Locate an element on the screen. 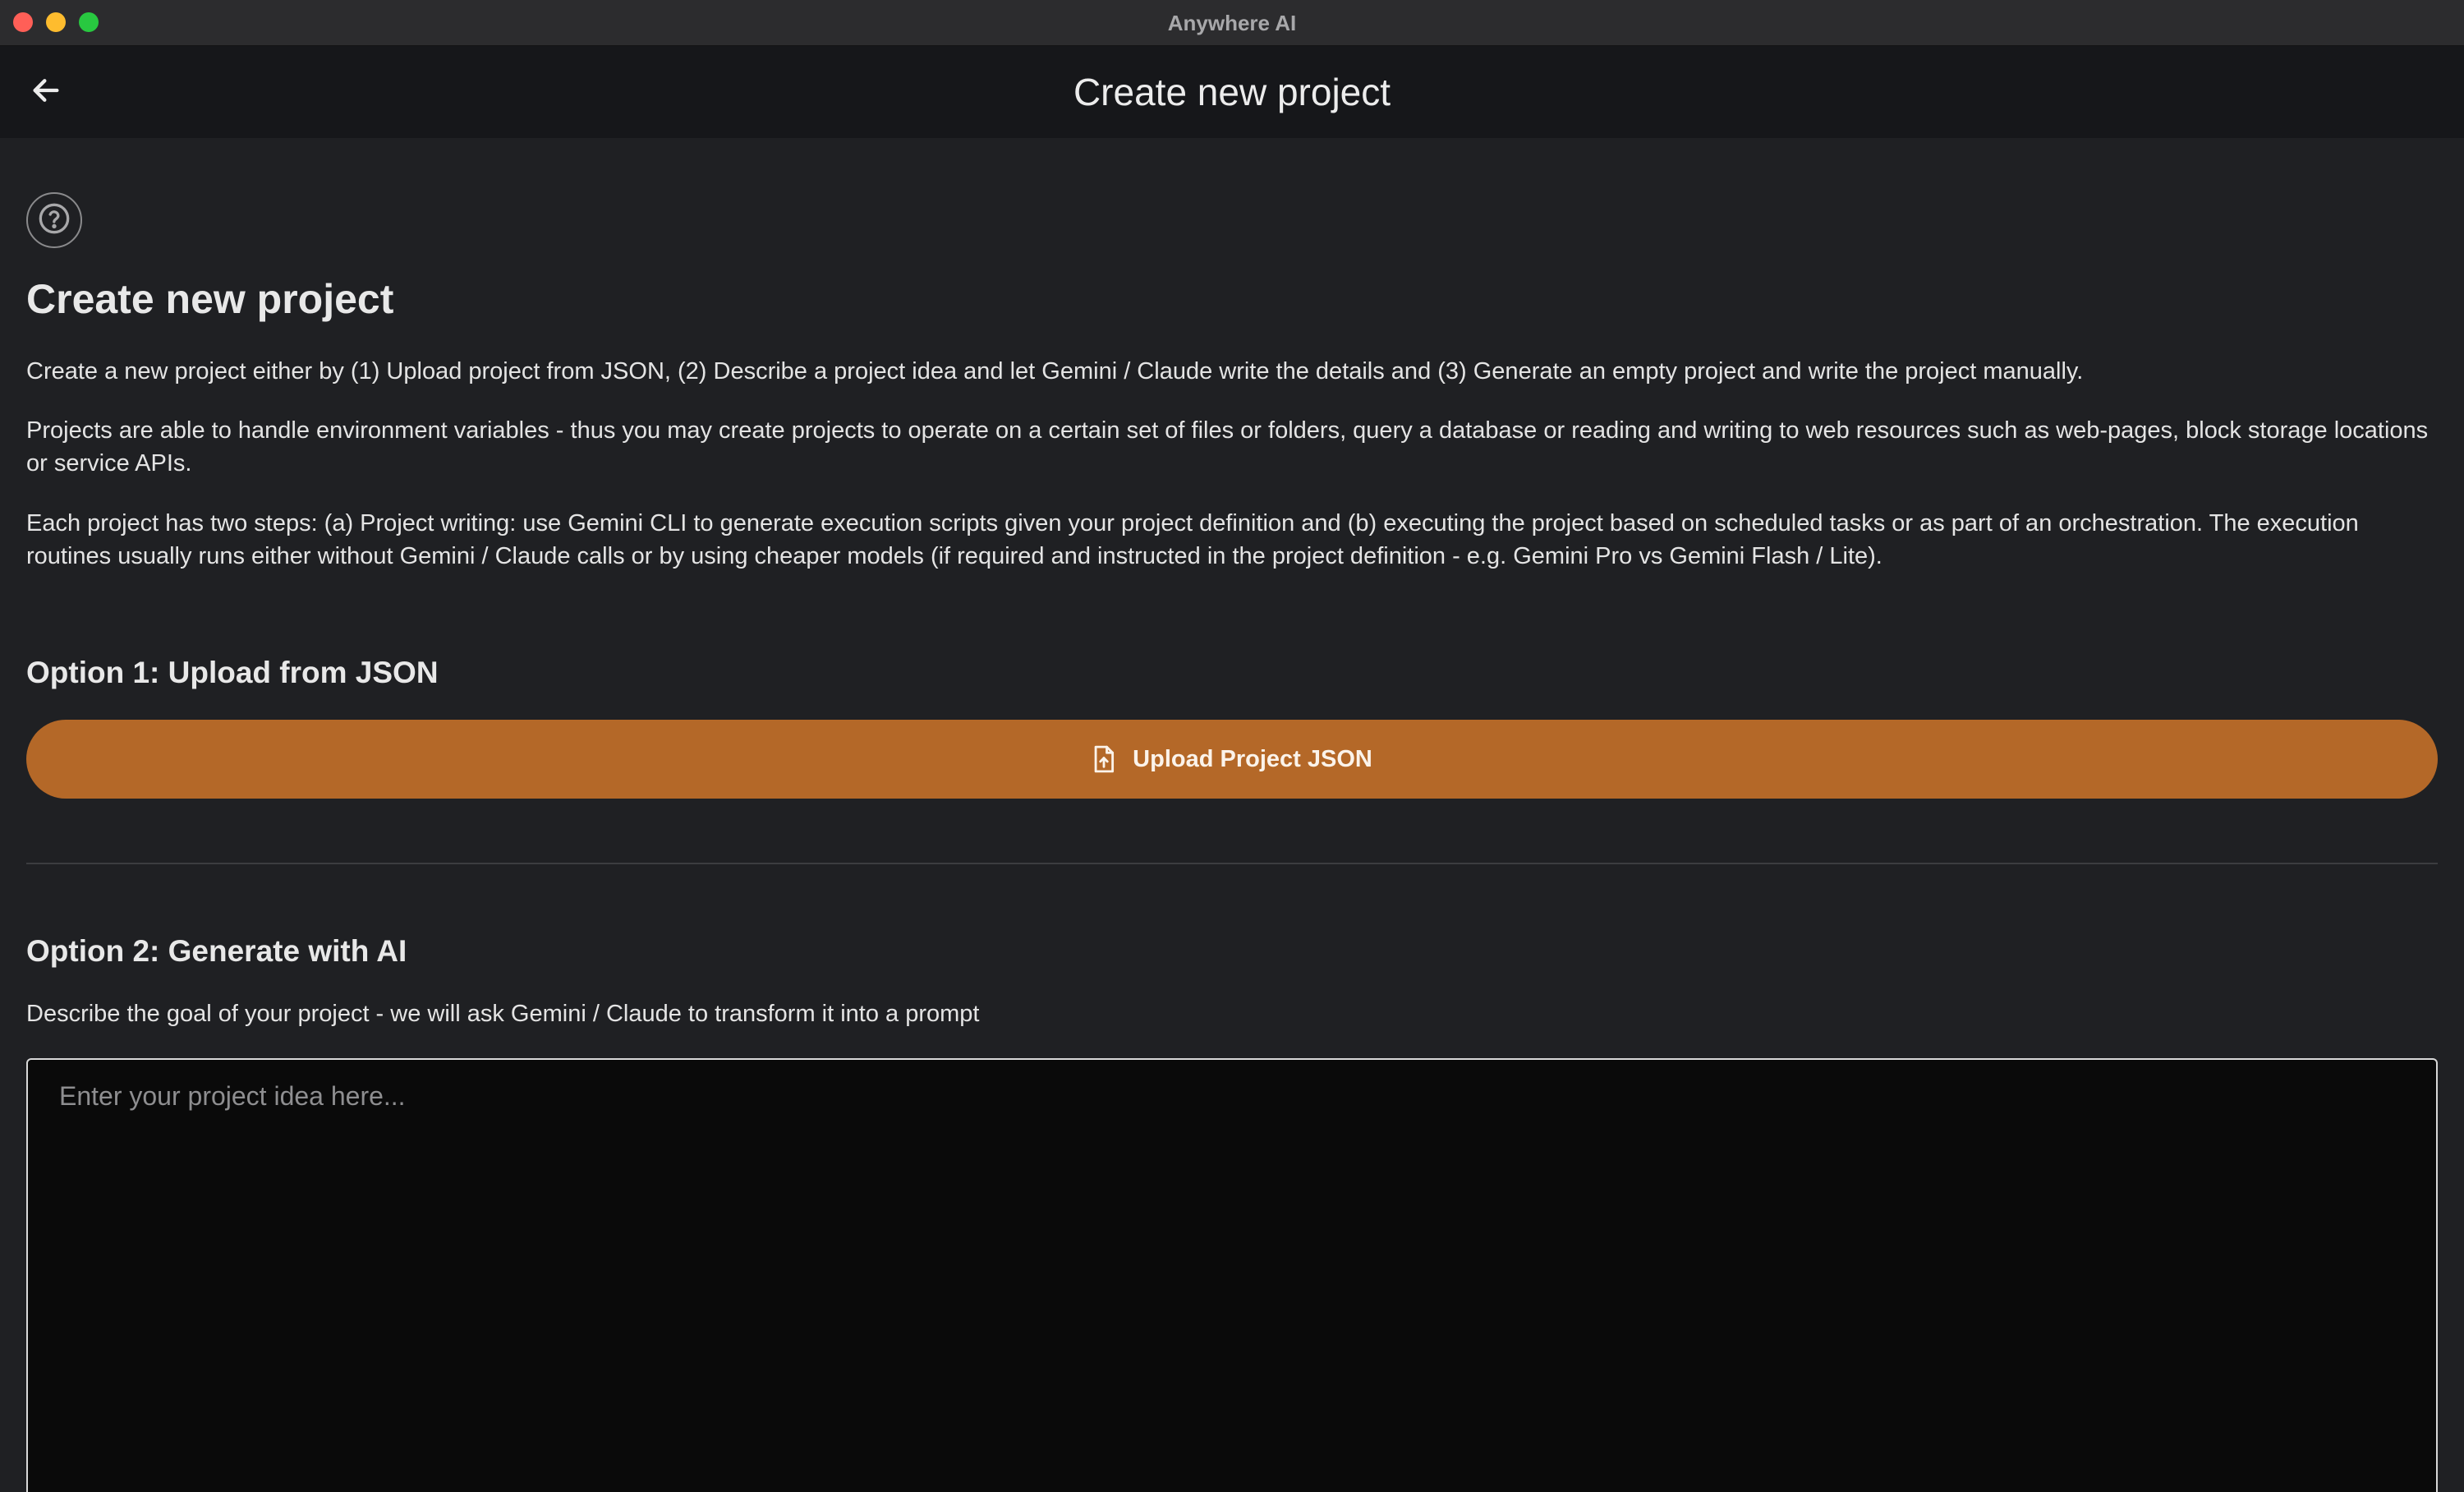 This screenshot has width=2464, height=1492. option2-heading: Option 2: Generate with AI is located at coordinates (216, 951).